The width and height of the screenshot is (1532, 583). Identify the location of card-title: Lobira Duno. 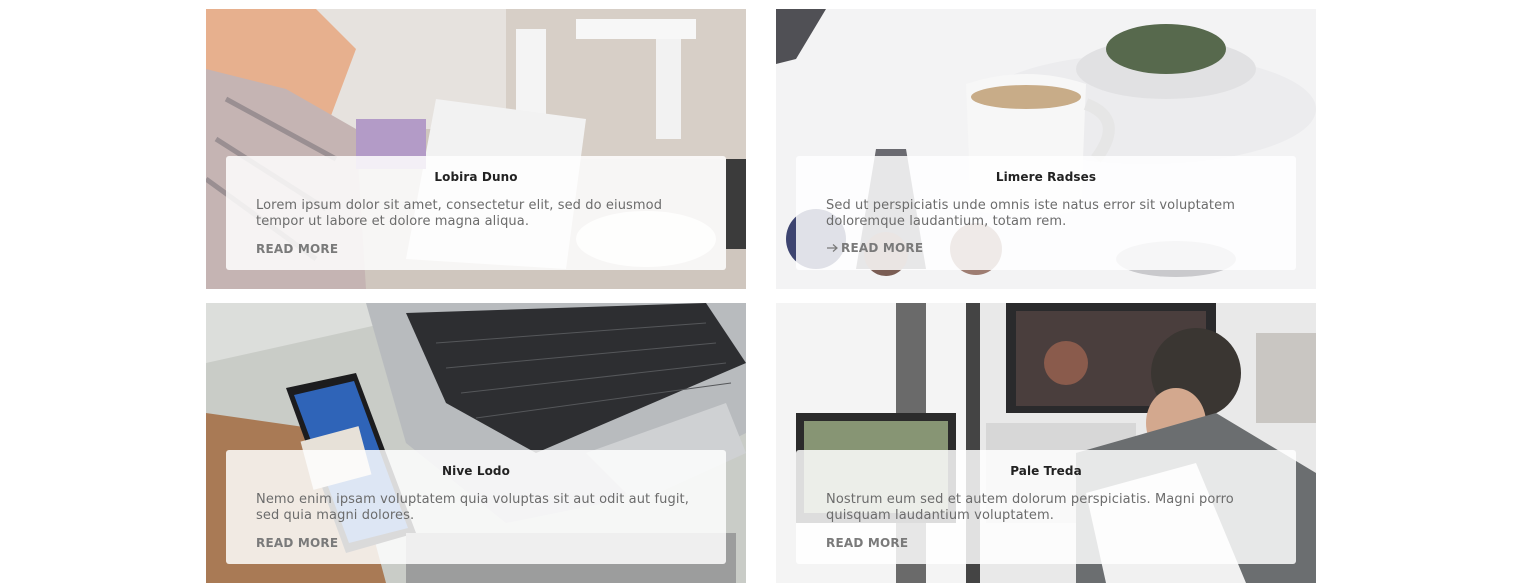
(476, 177).